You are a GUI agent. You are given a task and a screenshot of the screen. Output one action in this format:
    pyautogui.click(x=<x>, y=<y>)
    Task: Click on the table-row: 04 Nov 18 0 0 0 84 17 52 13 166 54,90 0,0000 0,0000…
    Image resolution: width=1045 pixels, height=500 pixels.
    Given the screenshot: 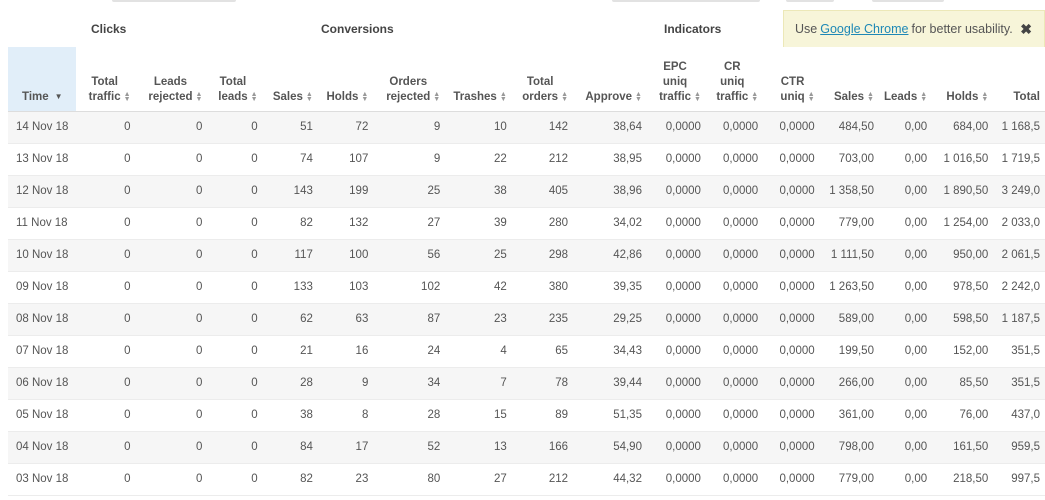 What is the action you would take?
    pyautogui.click(x=526, y=447)
    